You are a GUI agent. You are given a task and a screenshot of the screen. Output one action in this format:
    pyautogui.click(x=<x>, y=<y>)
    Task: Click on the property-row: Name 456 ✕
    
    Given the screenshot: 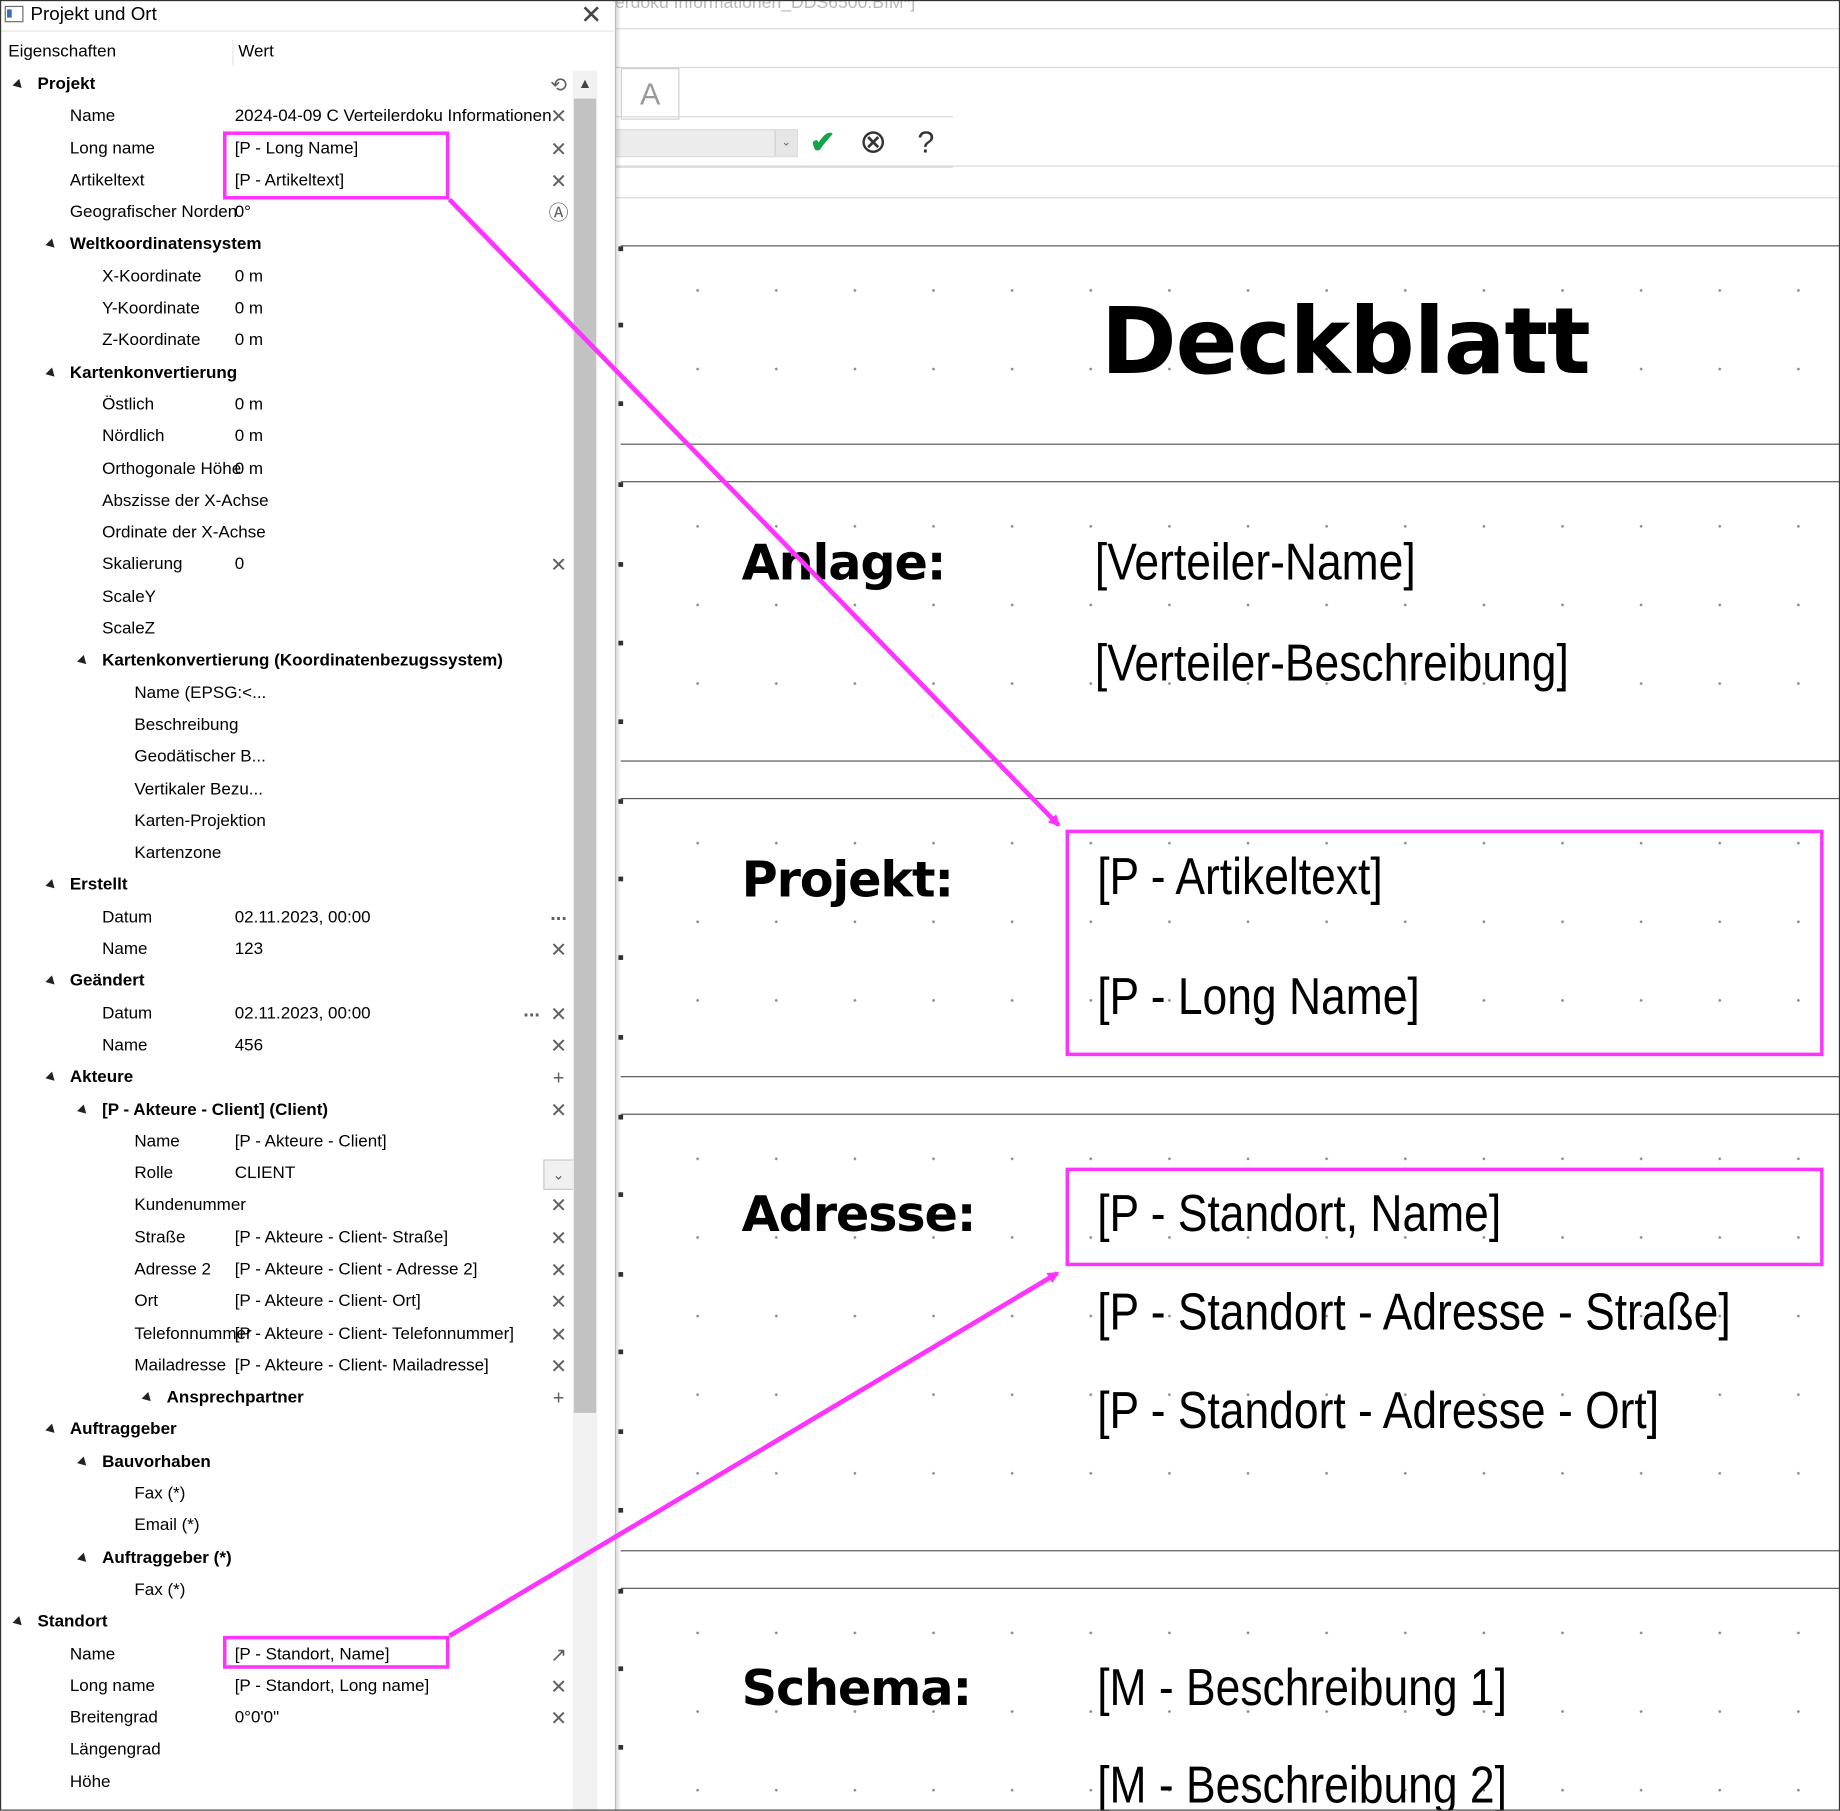 What is the action you would take?
    pyautogui.click(x=299, y=1046)
    